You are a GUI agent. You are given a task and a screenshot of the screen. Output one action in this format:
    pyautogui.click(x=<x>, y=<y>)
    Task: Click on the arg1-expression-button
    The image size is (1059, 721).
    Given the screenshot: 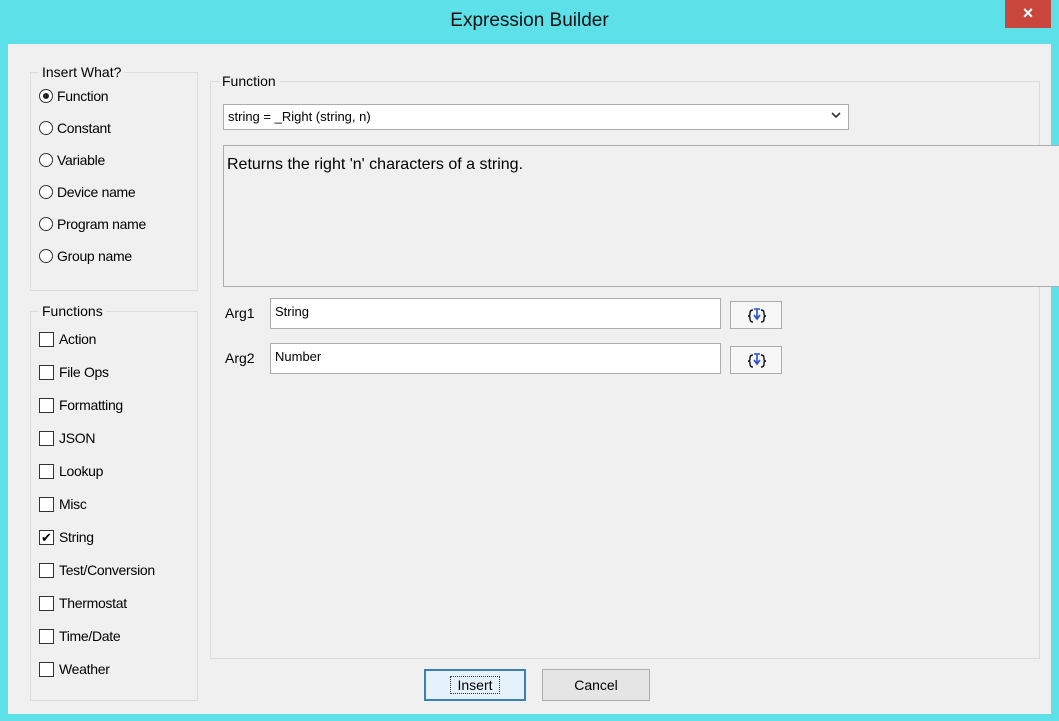 What is the action you would take?
    pyautogui.click(x=756, y=315)
    